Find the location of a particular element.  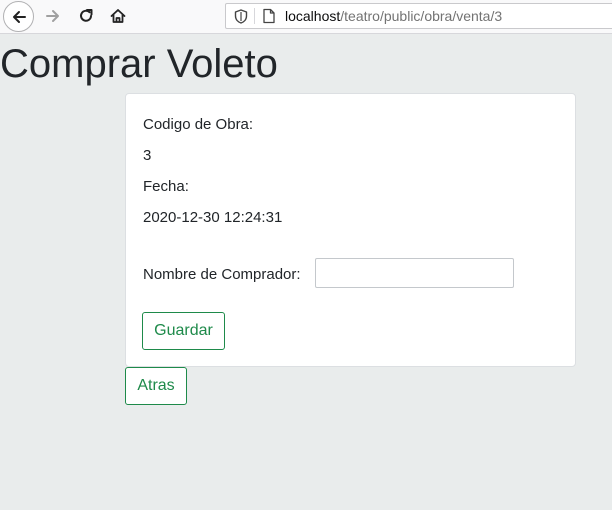

home-button is located at coordinates (118, 16).